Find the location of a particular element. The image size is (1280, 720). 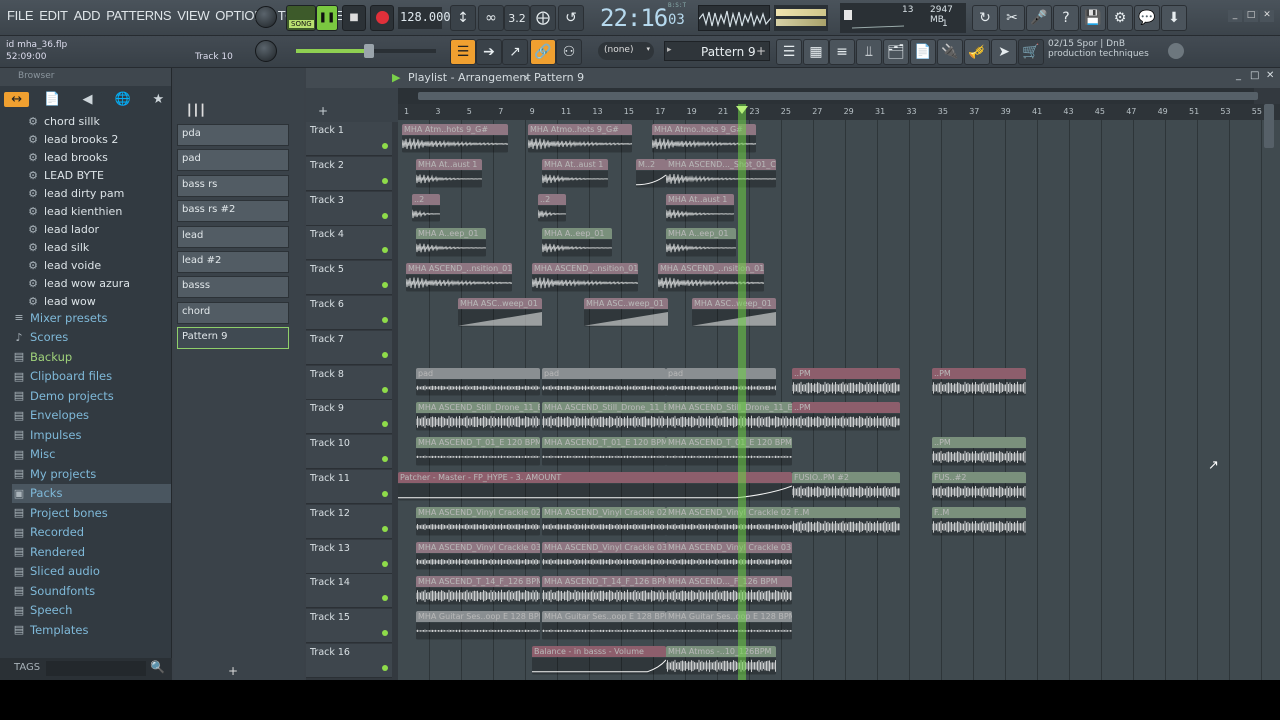

menu-add: ADD is located at coordinates (87, 15).